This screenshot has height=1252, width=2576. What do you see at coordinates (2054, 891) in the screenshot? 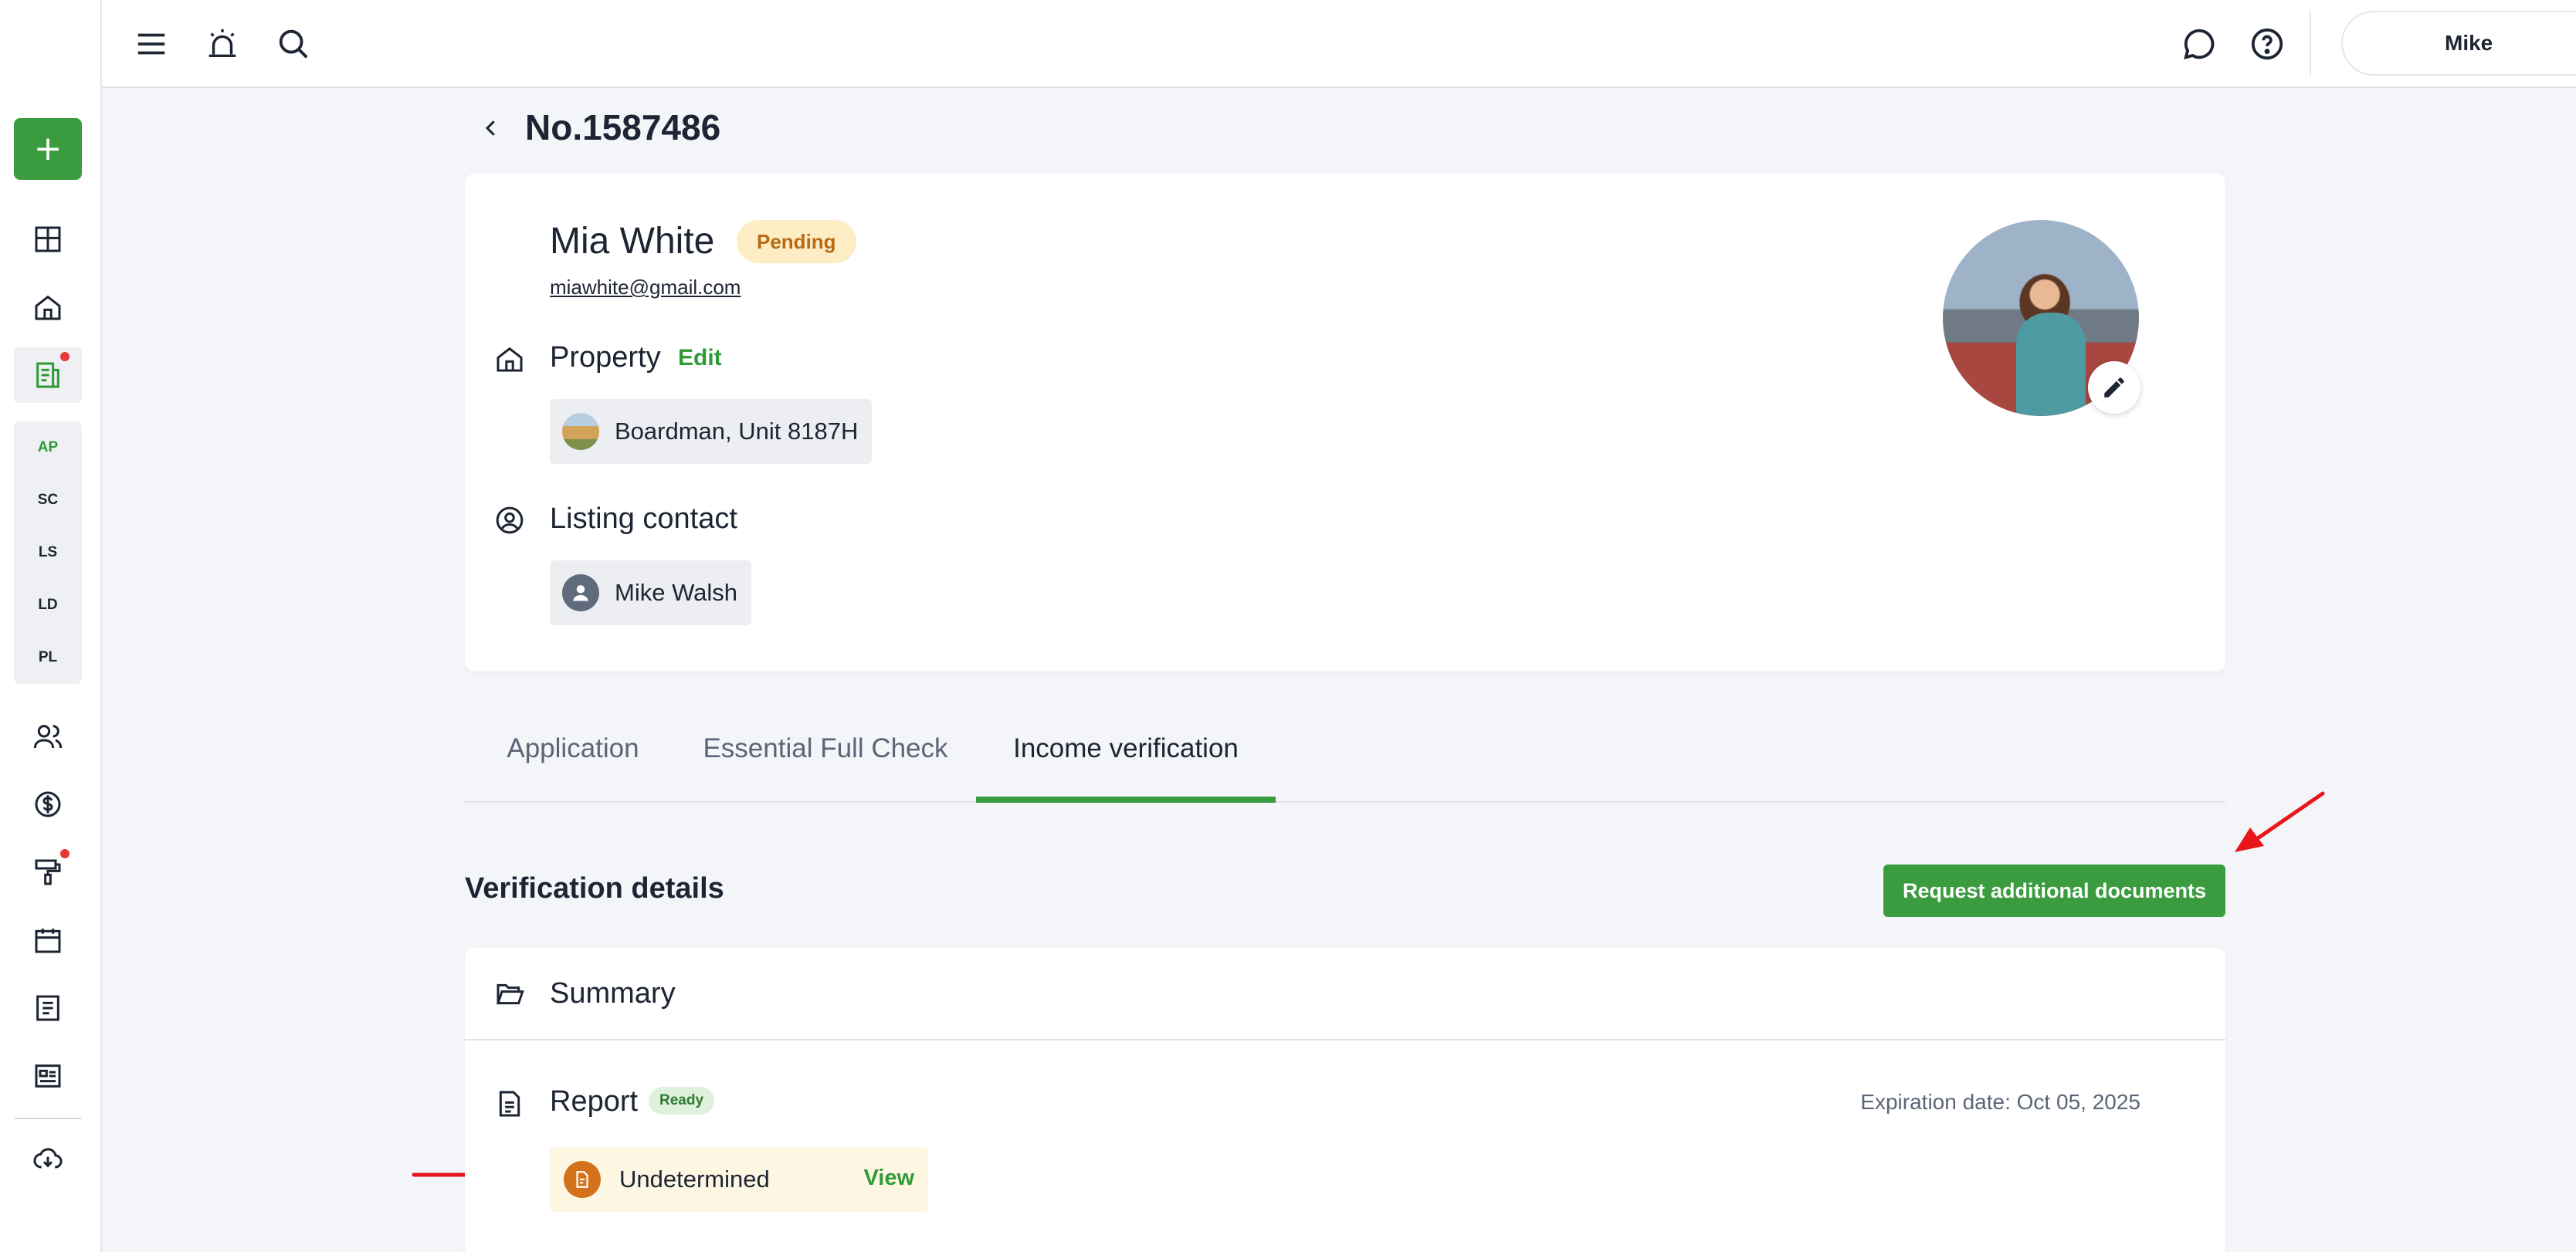
I see `request-documents-button: Request additional documents` at bounding box center [2054, 891].